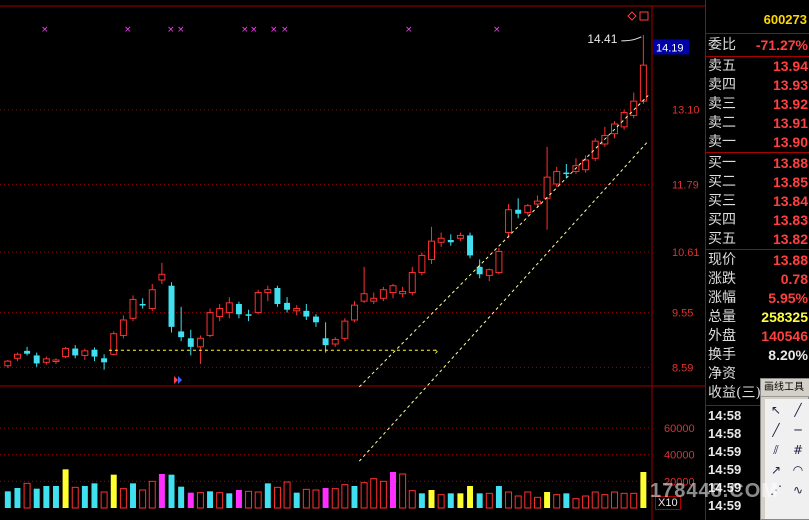  I want to click on stat-row-value: 0.78, so click(794, 279).